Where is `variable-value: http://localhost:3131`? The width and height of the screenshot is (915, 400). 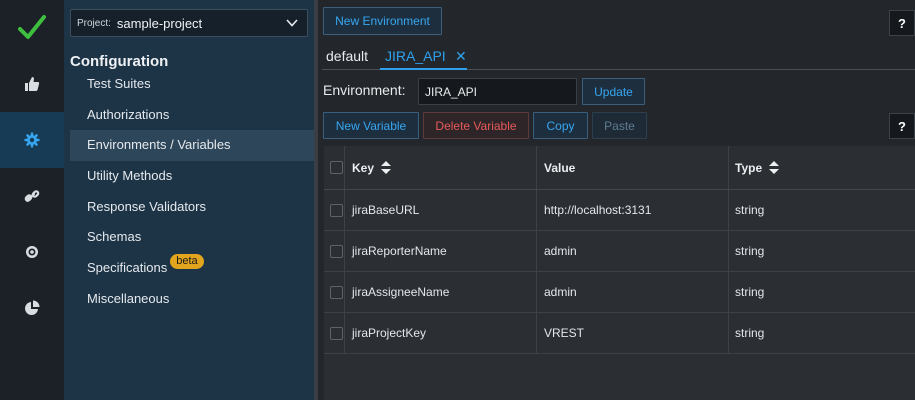
variable-value: http://localhost:3131 is located at coordinates (597, 210).